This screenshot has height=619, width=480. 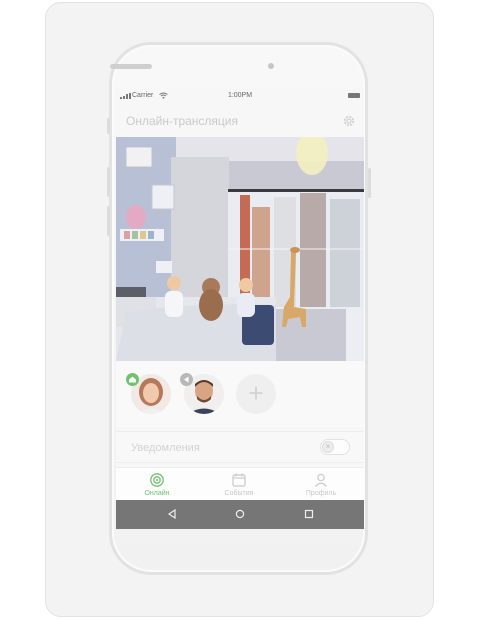 What do you see at coordinates (186, 379) in the screenshot?
I see `arrow-icon` at bounding box center [186, 379].